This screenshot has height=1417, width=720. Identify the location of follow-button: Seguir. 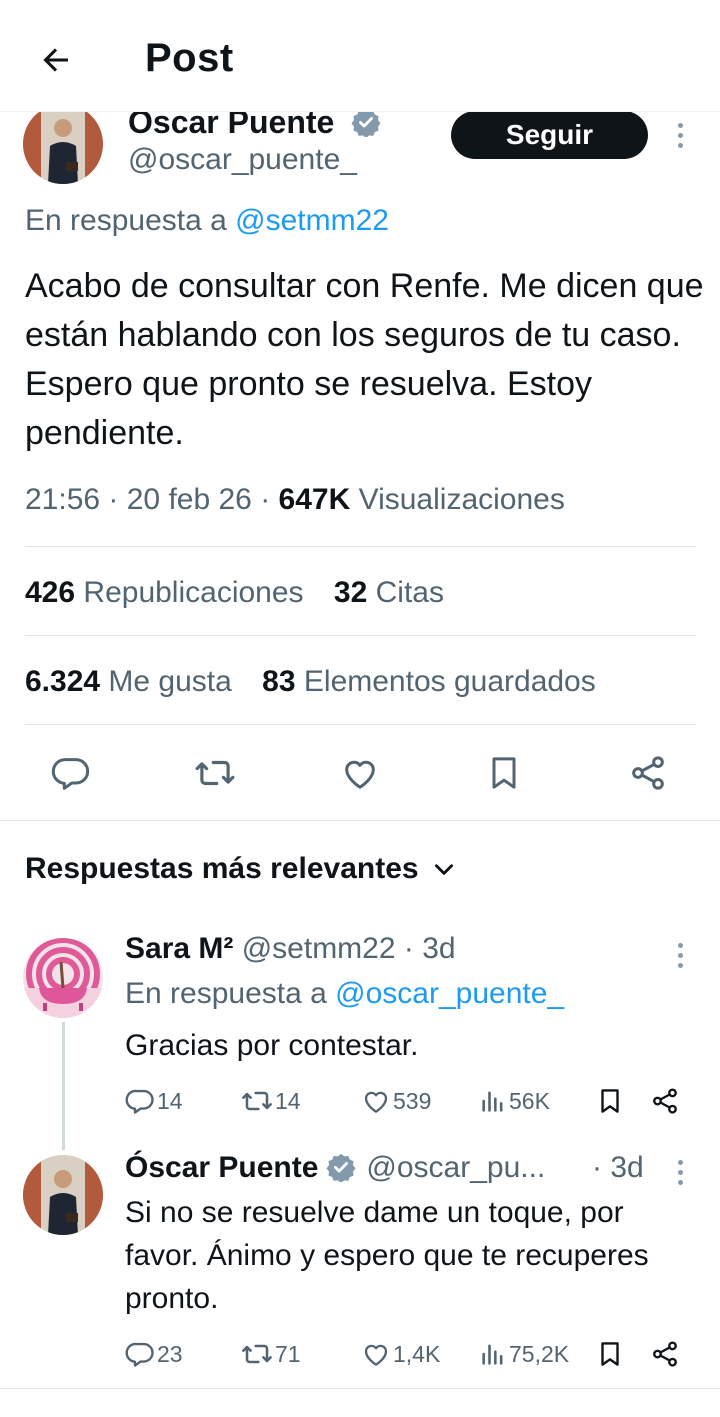
(549, 135).